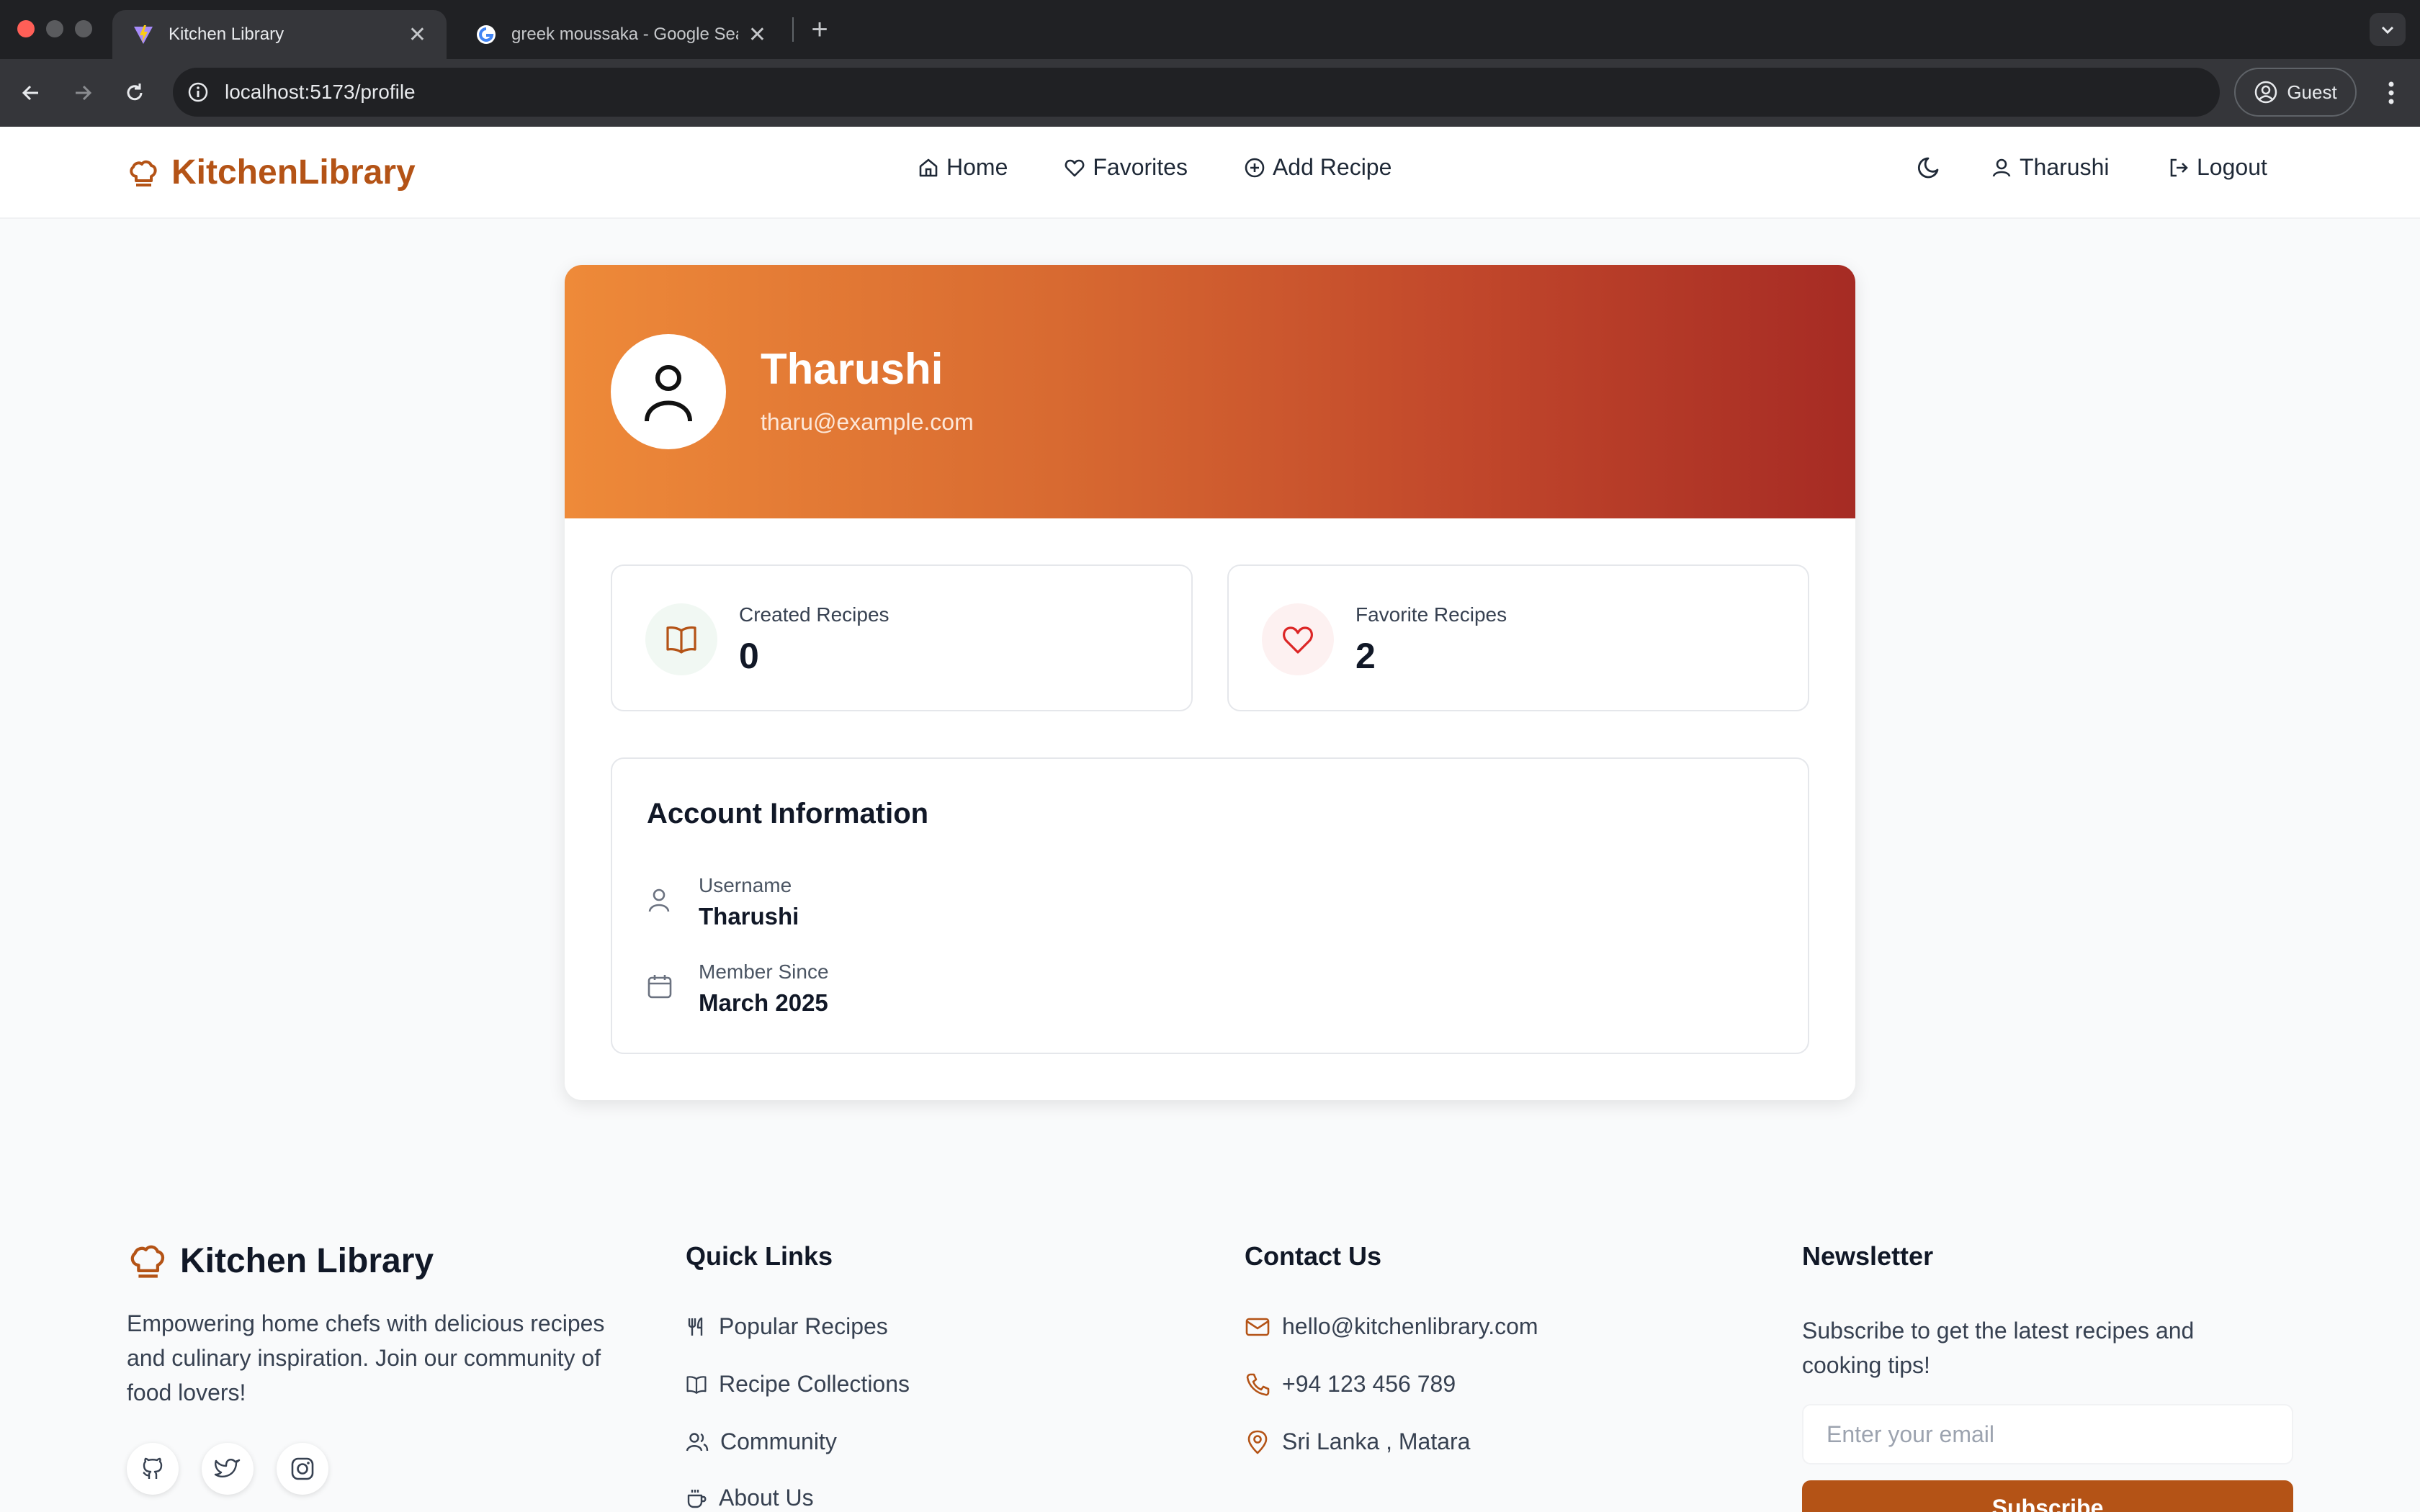 This screenshot has height=1512, width=2420. I want to click on user-profile-link: Tharushi, so click(2050, 167).